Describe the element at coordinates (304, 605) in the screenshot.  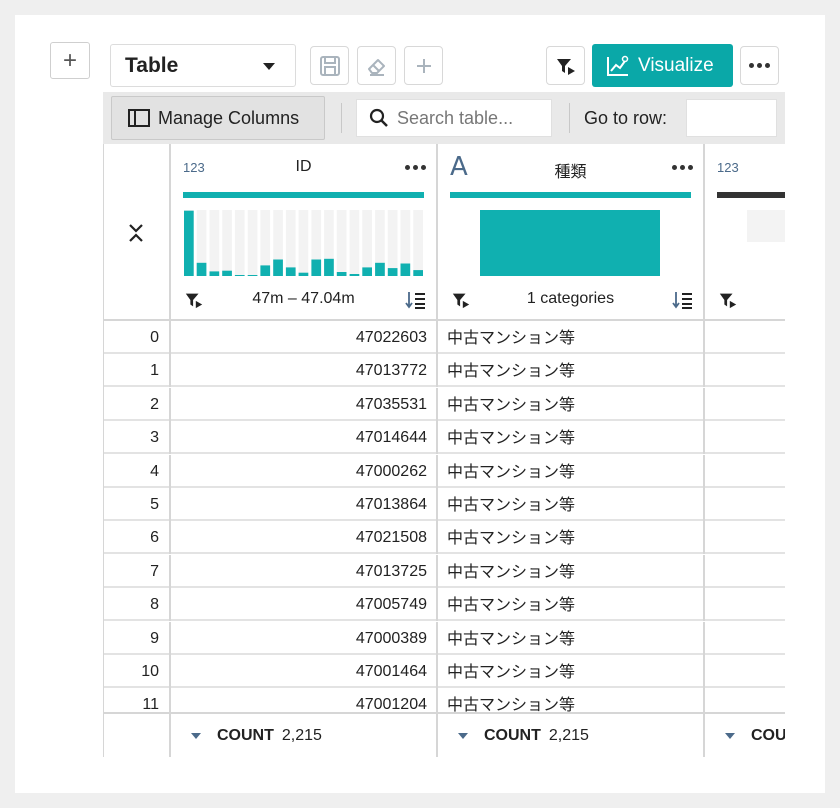
I see `cell-id: 47005749` at that location.